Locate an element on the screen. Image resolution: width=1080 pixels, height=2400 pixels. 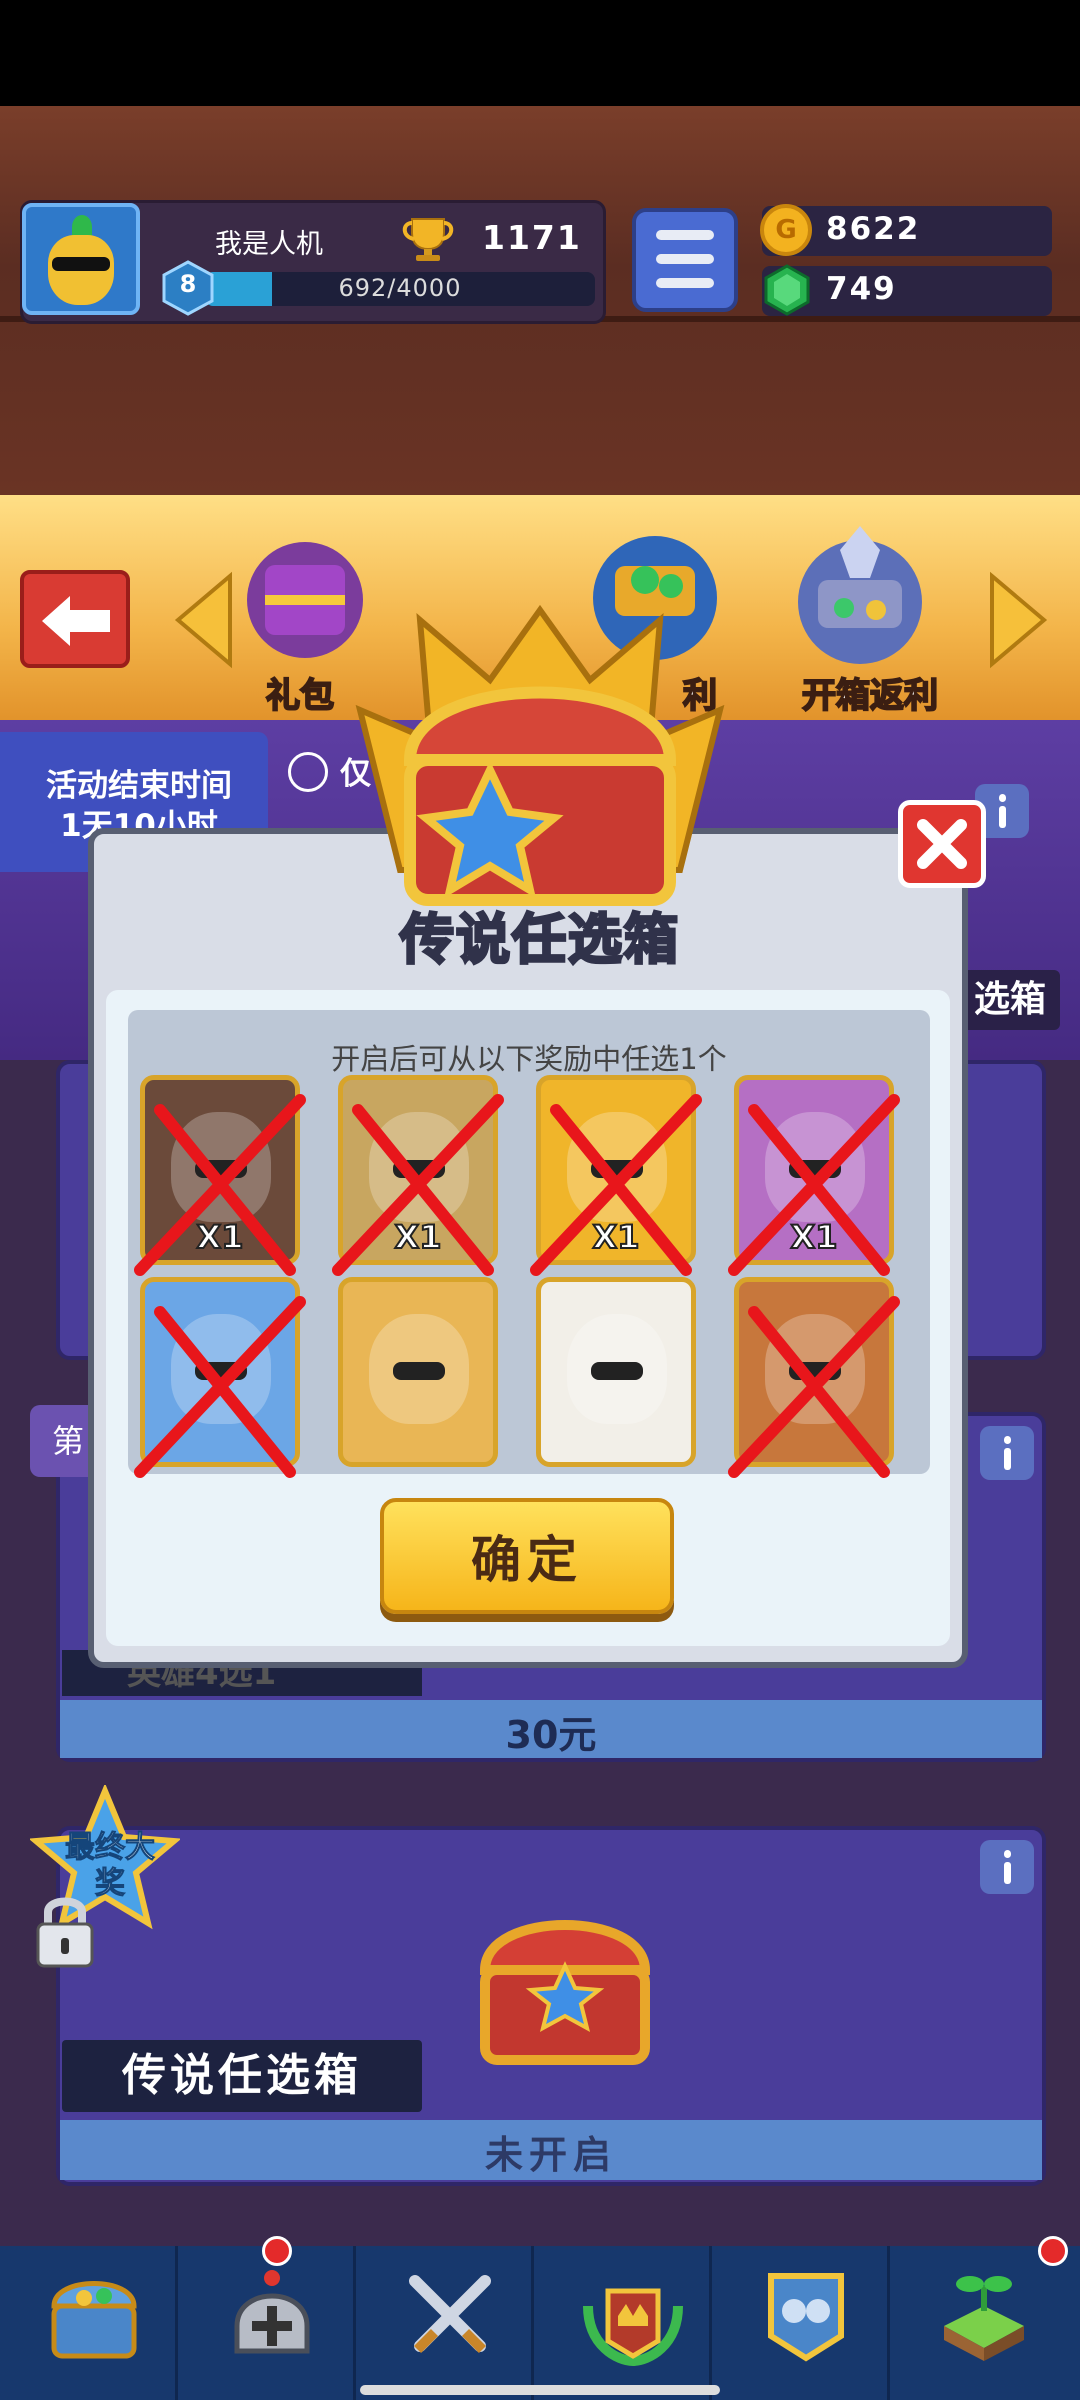
card2-price: 30元 is located at coordinates (551, 1735).